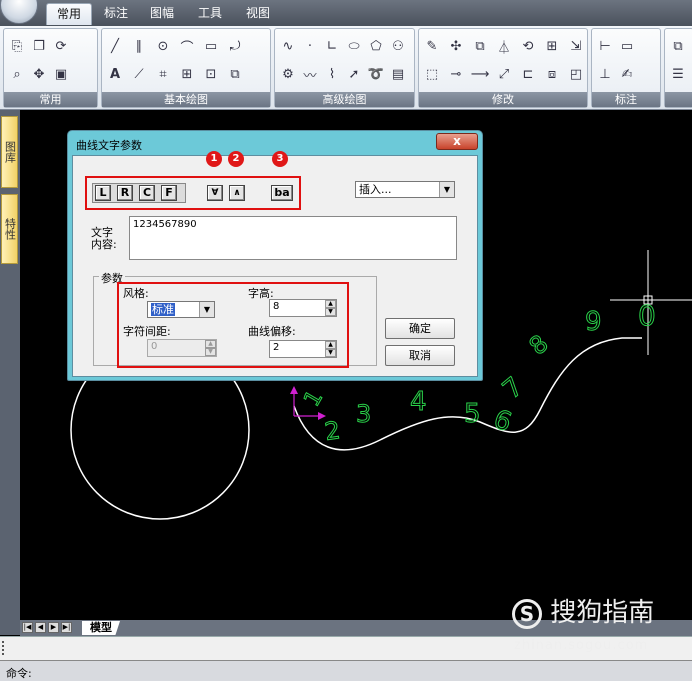  What do you see at coordinates (39, 74) in the screenshot?
I see `pan-icon: ✥` at bounding box center [39, 74].